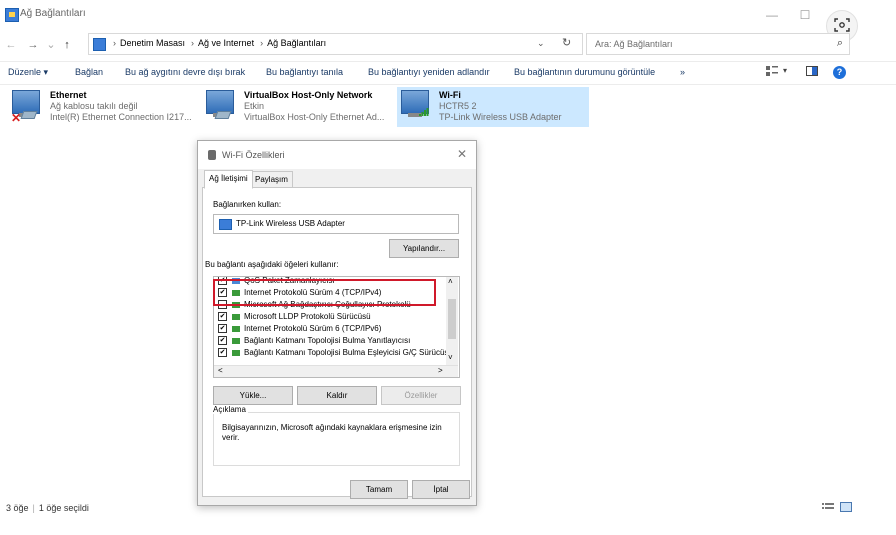 The height and width of the screenshot is (535, 896). What do you see at coordinates (805, 15) in the screenshot?
I see `maximize-button: ☐` at bounding box center [805, 15].